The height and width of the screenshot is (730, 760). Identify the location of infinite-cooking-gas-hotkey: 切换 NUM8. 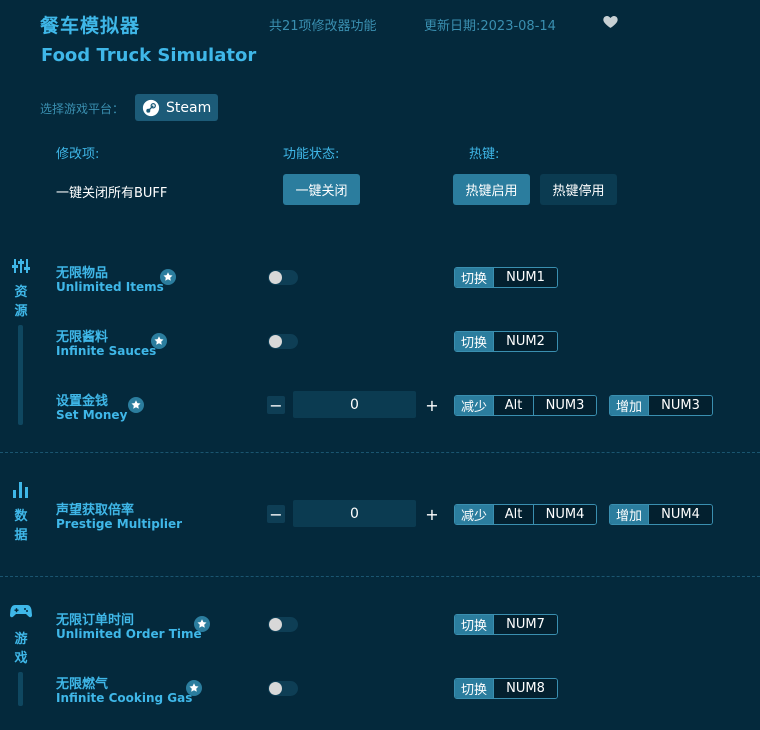
(506, 688).